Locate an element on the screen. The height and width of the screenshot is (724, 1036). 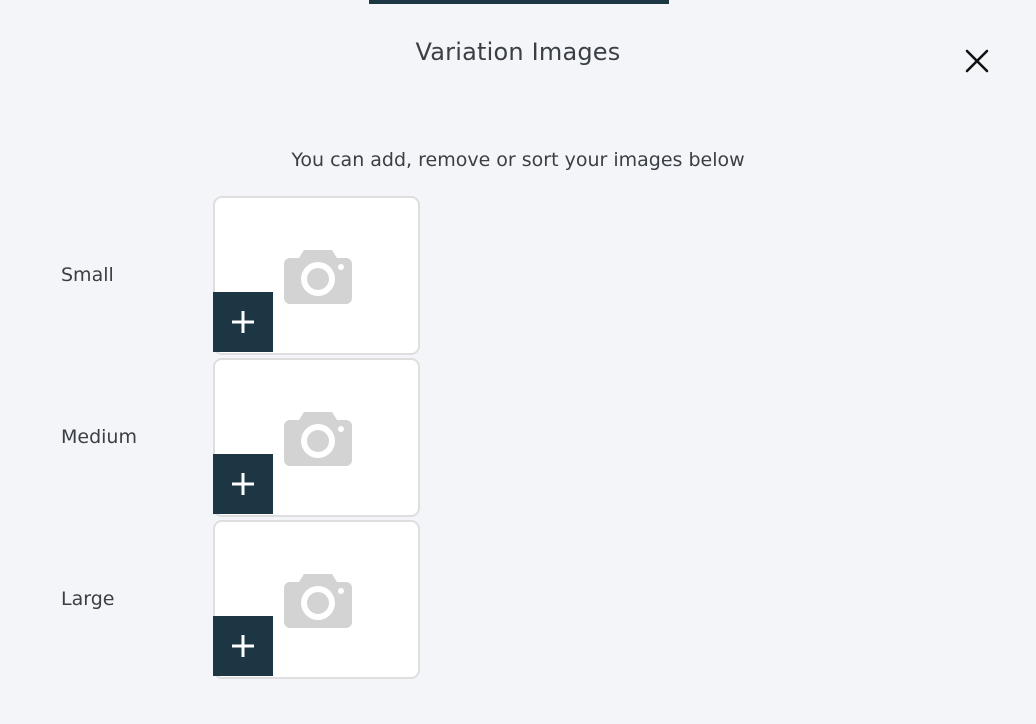
add-image-button-large is located at coordinates (243, 646).